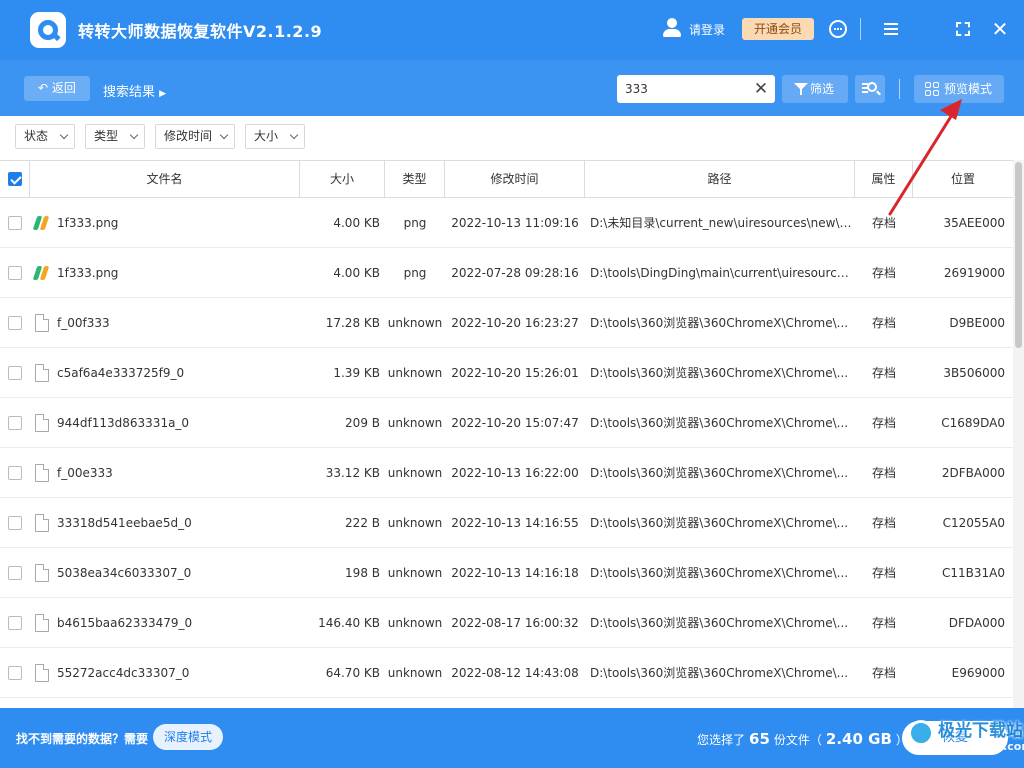 The image size is (1024, 768). Describe the element at coordinates (986, 746) in the screenshot. I see `watermark-url: www.xz7.com` at that location.